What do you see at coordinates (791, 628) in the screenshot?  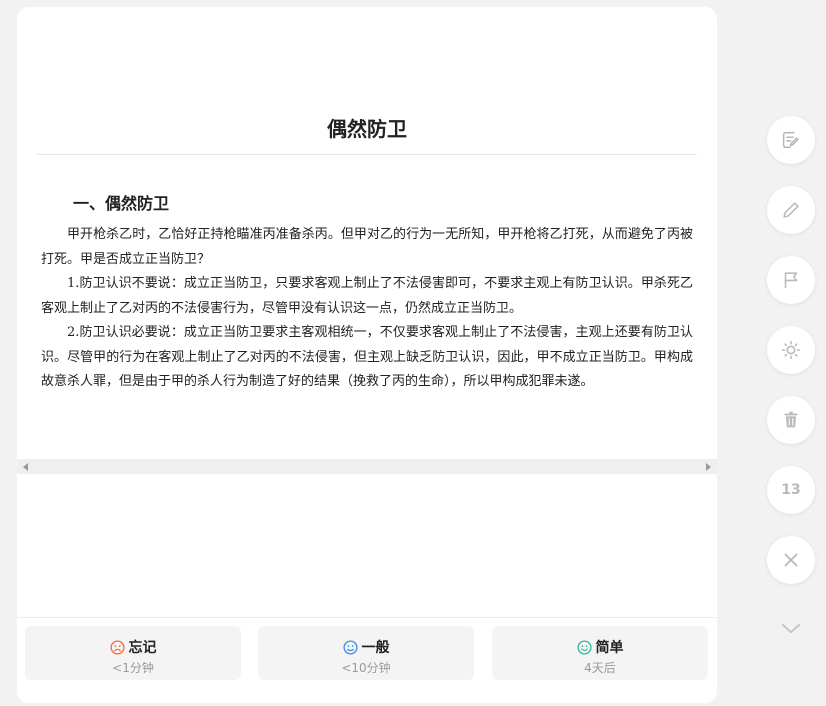 I see `chevron-down-icon` at bounding box center [791, 628].